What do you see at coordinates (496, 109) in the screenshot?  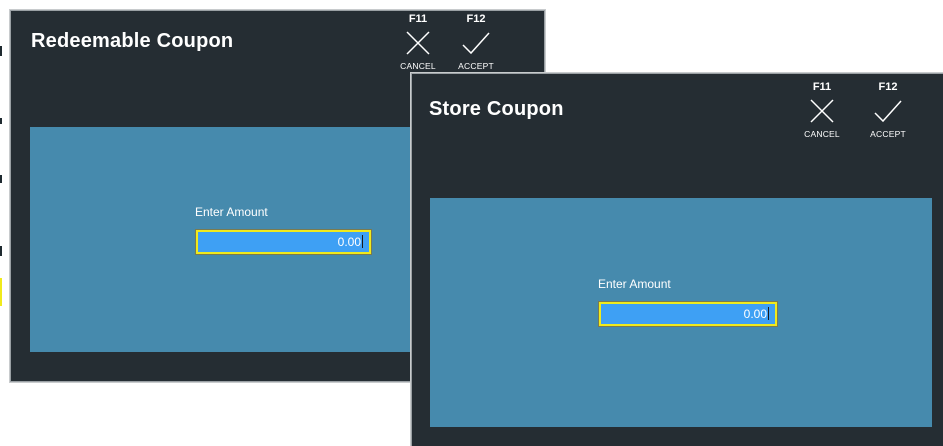 I see `dialog-title: Store Coupon` at bounding box center [496, 109].